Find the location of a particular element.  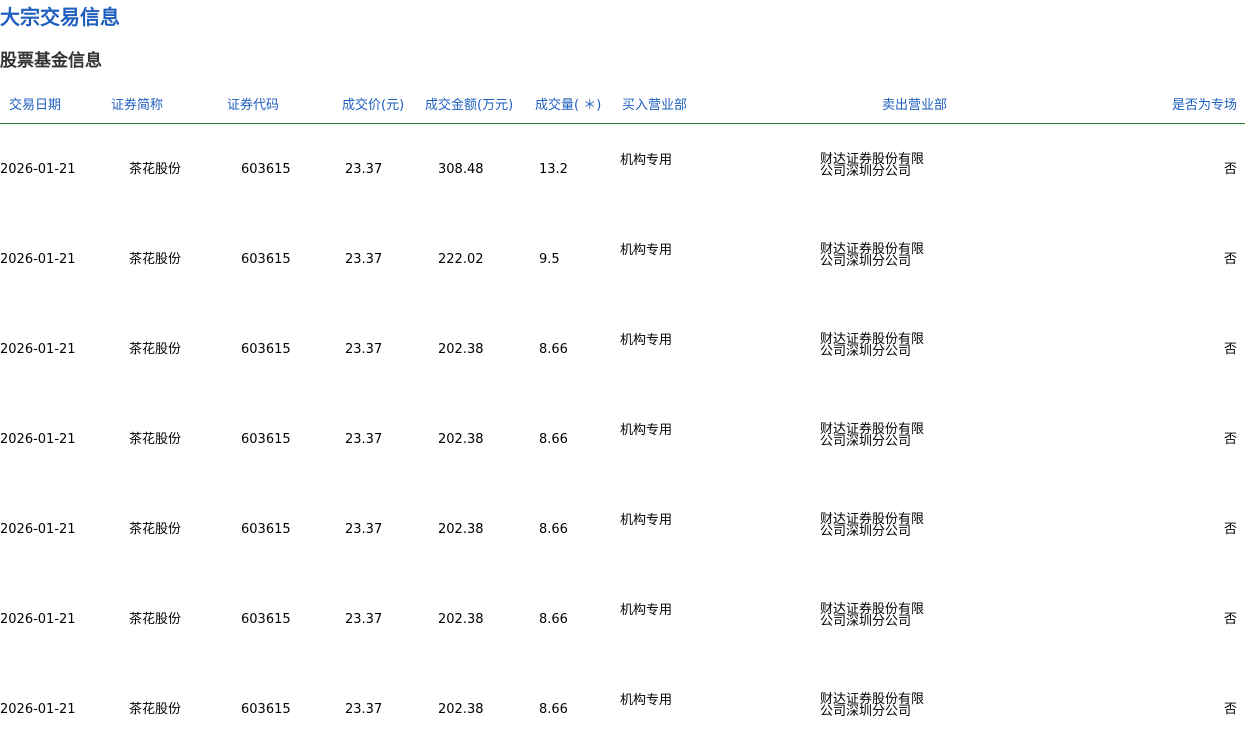

cell-volume: 9.5 is located at coordinates (549, 259).